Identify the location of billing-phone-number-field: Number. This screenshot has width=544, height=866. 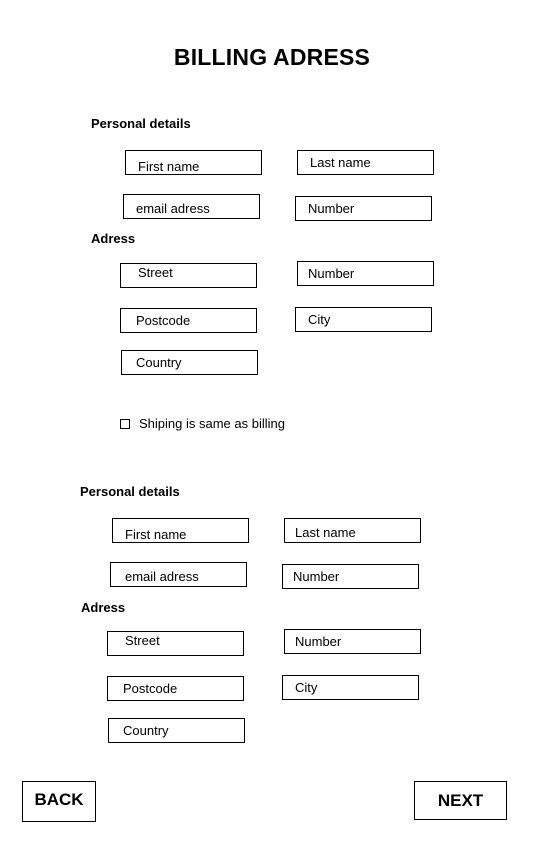
(363, 208).